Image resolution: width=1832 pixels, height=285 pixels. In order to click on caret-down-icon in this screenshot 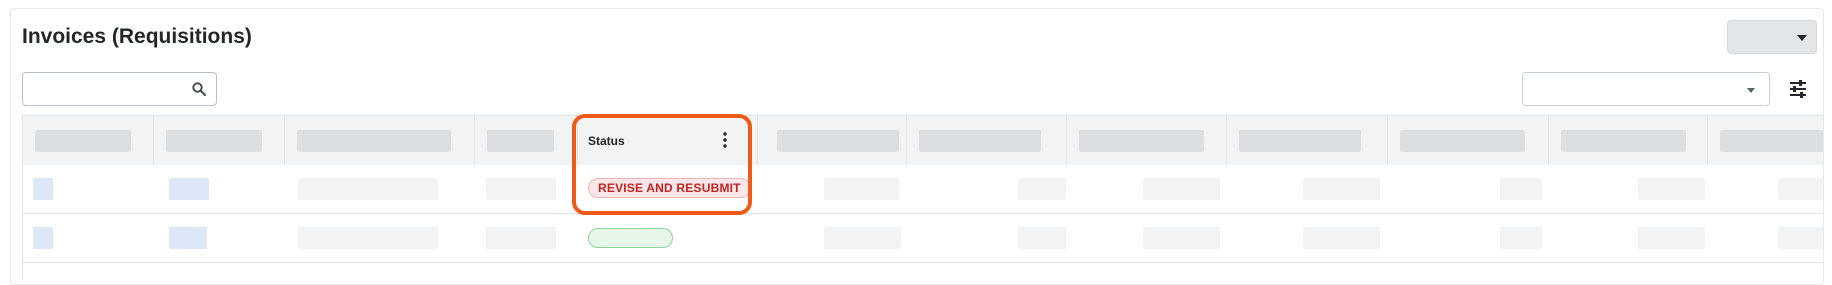, I will do `click(1802, 38)`.